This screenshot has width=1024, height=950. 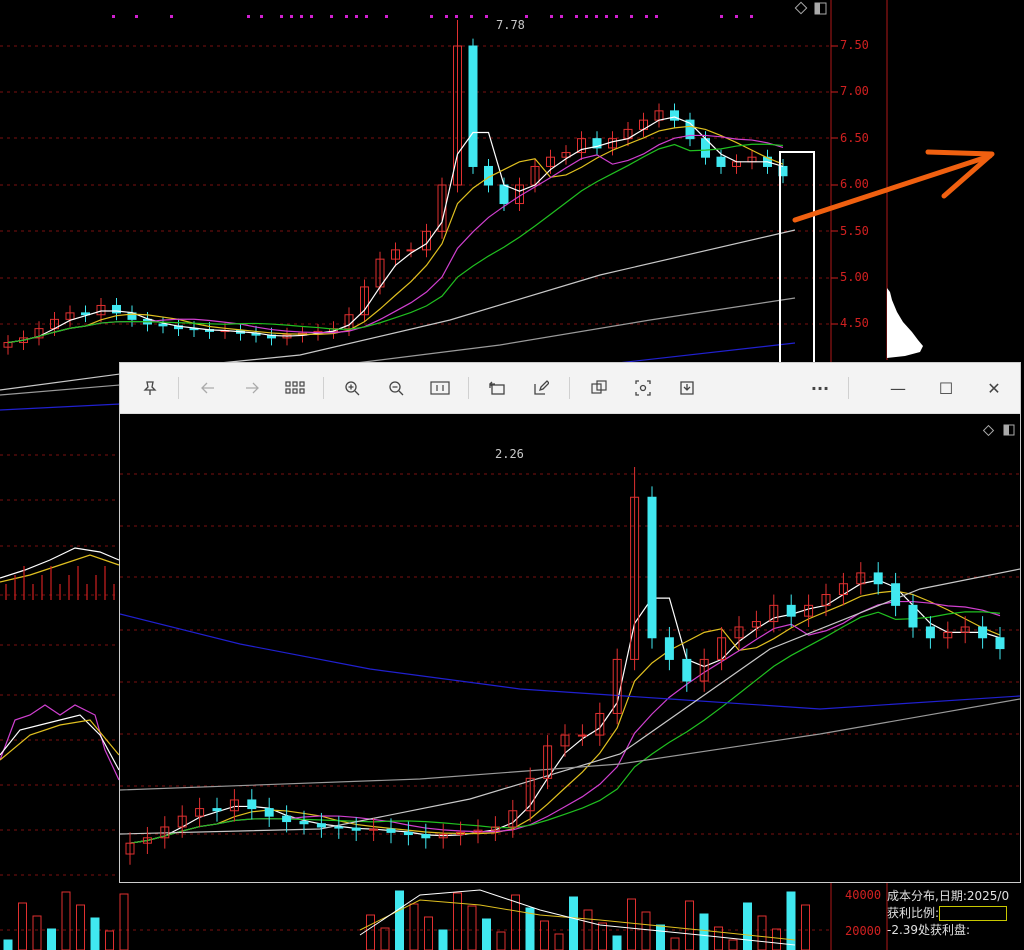 I want to click on save-icon, so click(x=687, y=388).